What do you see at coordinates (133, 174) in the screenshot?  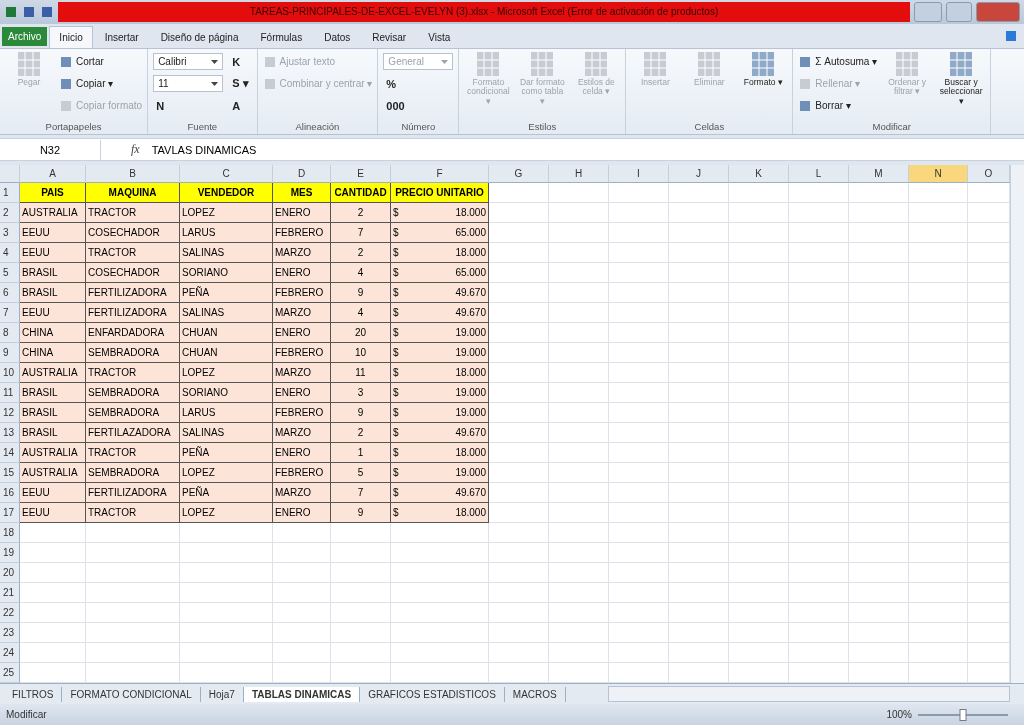 I see `column-header: B` at bounding box center [133, 174].